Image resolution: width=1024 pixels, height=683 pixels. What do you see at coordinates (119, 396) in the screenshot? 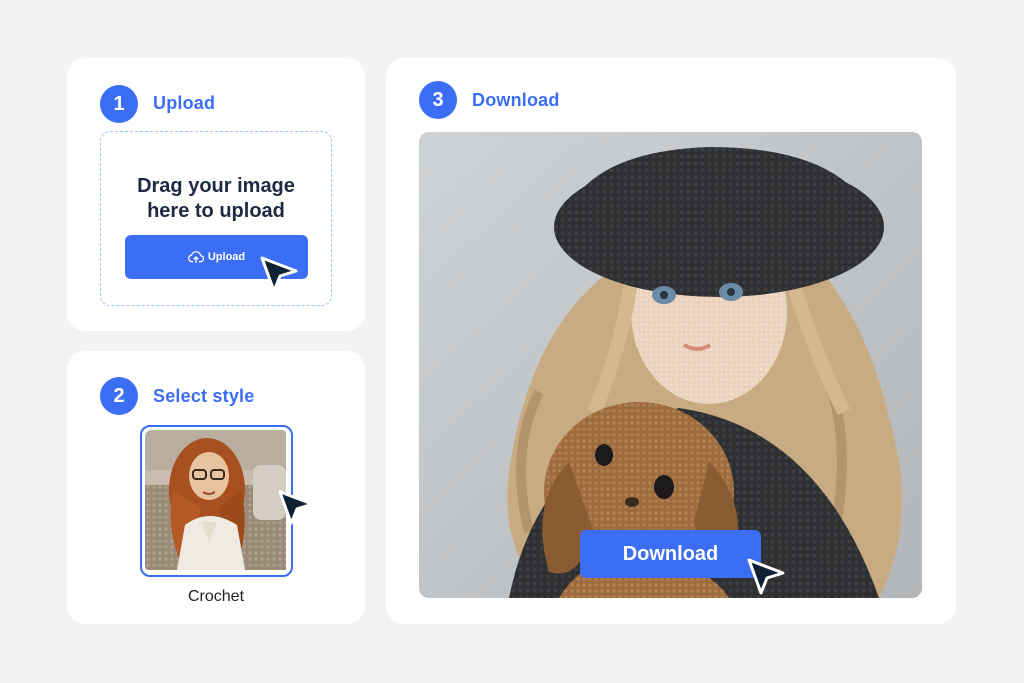
I see `step-number-badge: 2` at bounding box center [119, 396].